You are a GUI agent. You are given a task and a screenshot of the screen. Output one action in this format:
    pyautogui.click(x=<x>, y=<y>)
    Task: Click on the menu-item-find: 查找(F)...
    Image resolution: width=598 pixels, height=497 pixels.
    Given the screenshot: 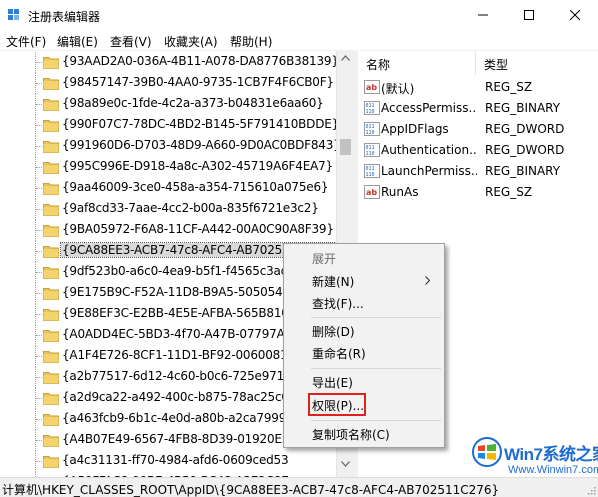 What is the action you would take?
    pyautogui.click(x=364, y=302)
    